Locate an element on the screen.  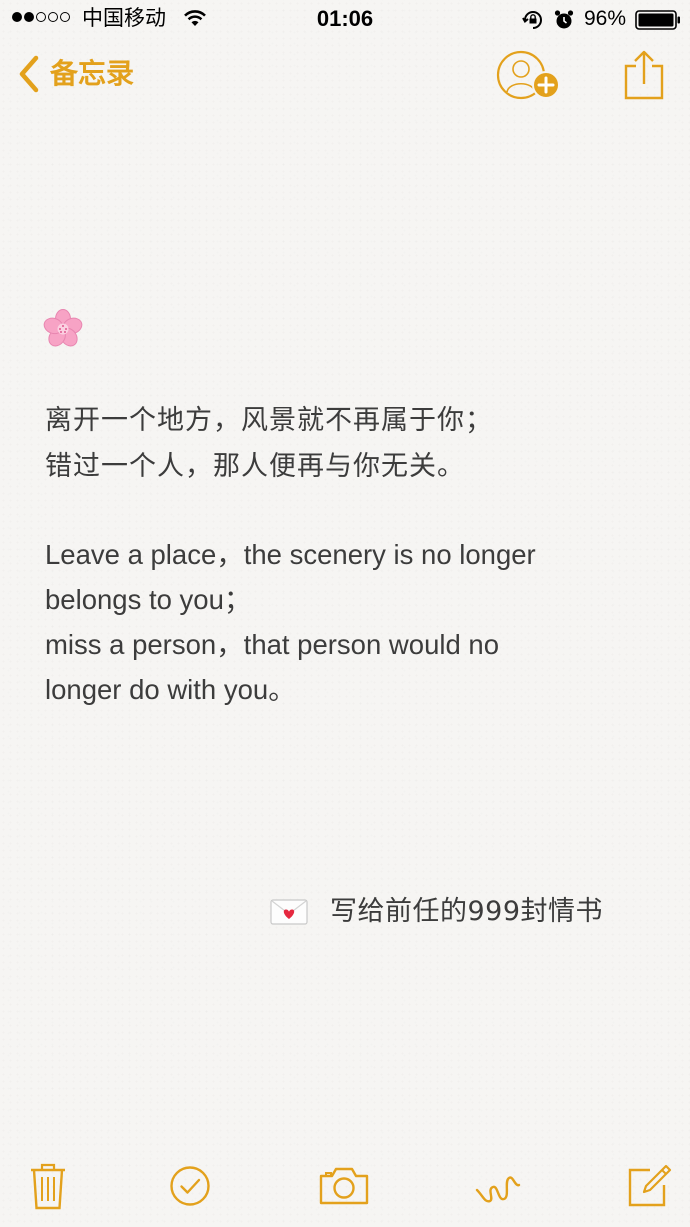
sketch-icon is located at coordinates (498, 1189).